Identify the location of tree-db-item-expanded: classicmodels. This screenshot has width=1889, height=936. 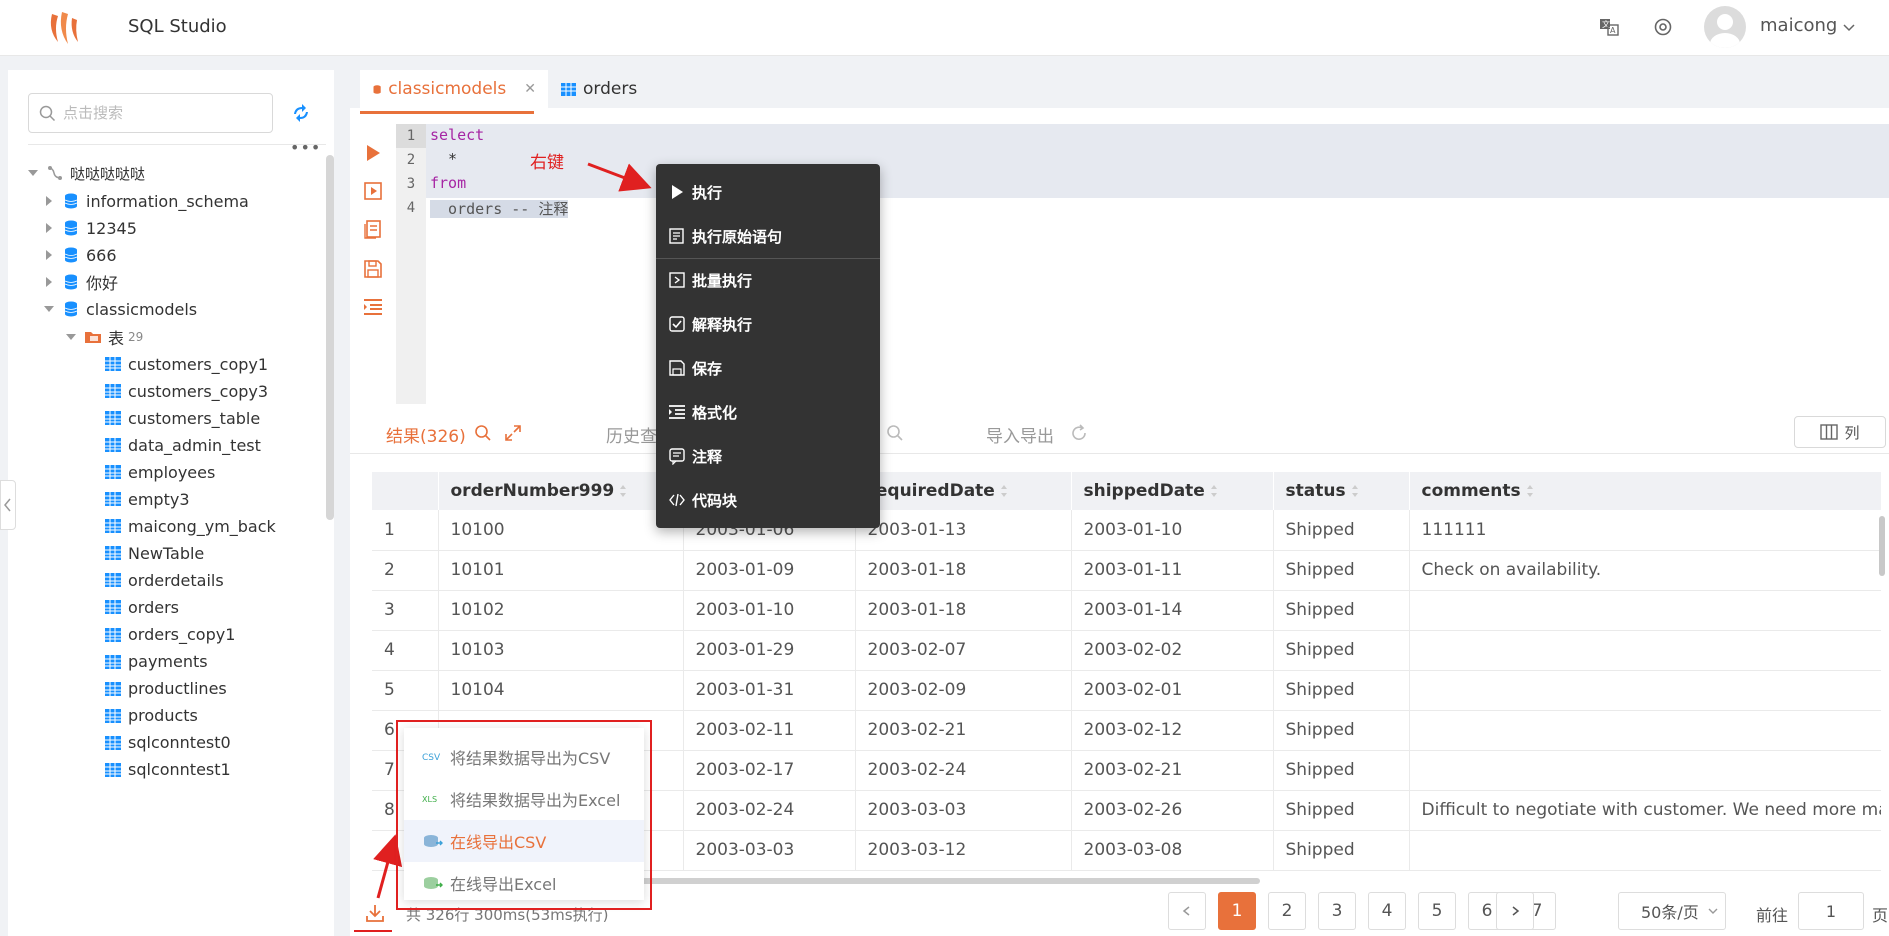
(119, 309).